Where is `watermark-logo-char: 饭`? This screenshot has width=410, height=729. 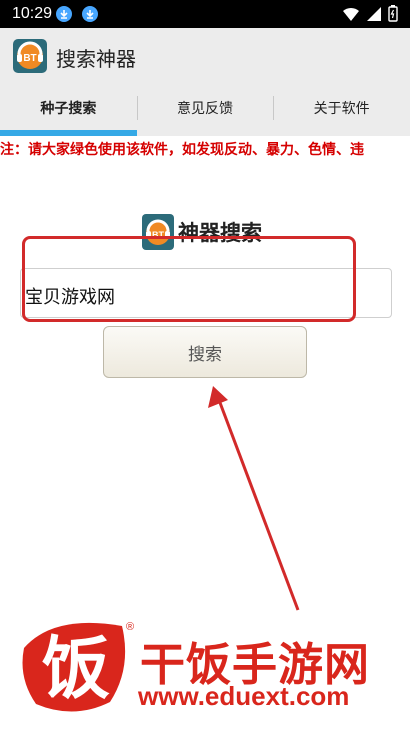
watermark-logo-char: 饭 is located at coordinates (76, 669).